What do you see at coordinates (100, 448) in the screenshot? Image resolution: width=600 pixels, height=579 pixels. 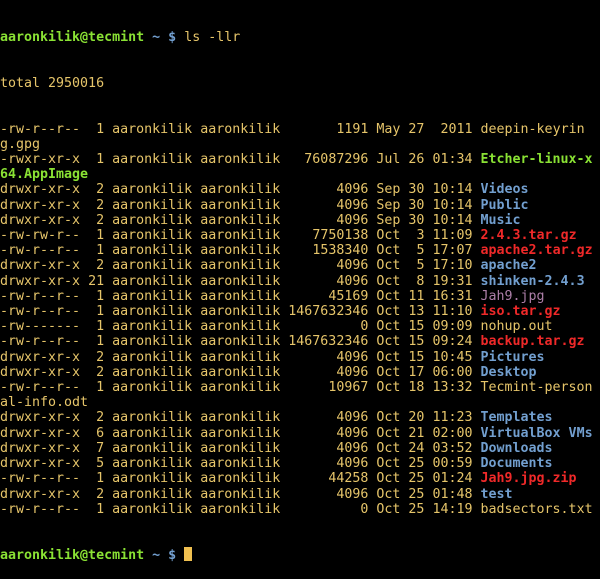 I see `entry-links: 7` at bounding box center [100, 448].